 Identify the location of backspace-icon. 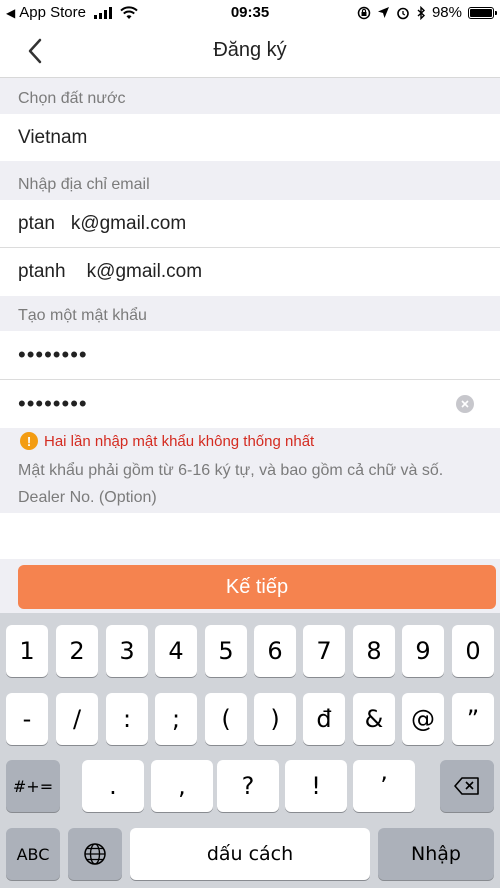
(466, 786).